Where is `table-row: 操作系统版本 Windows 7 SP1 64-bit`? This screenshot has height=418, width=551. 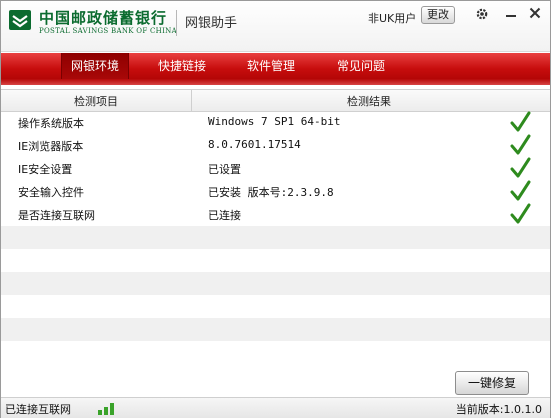
table-row: 操作系统版本 Windows 7 SP1 64-bit is located at coordinates (275, 122).